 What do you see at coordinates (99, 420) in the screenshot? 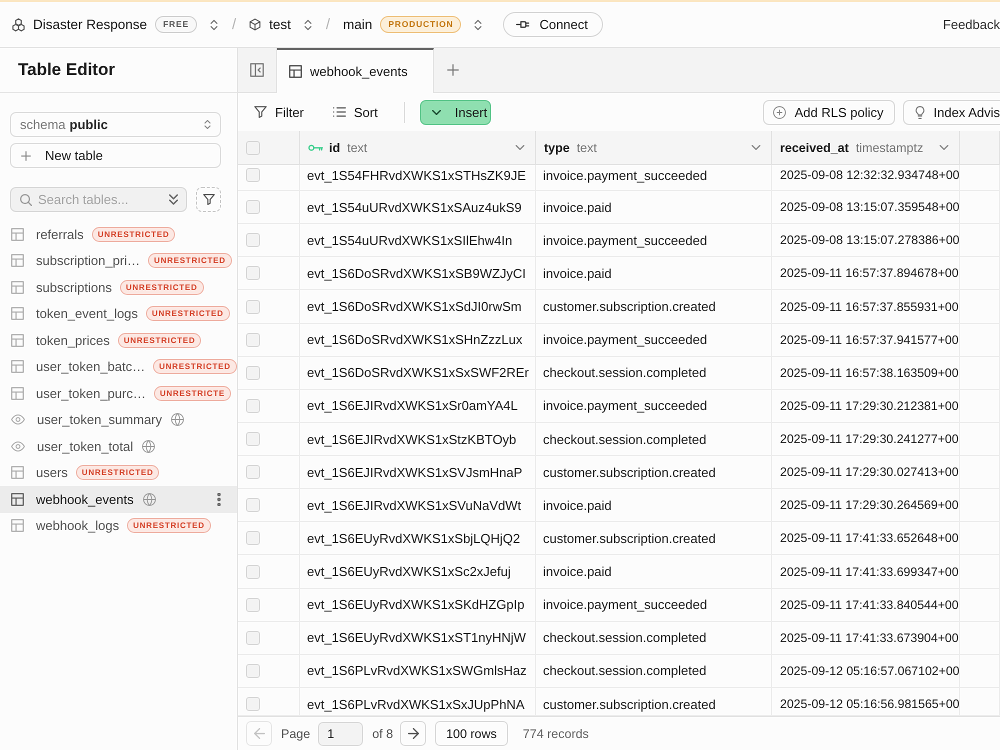
I see `table-name: user_token_summary` at bounding box center [99, 420].